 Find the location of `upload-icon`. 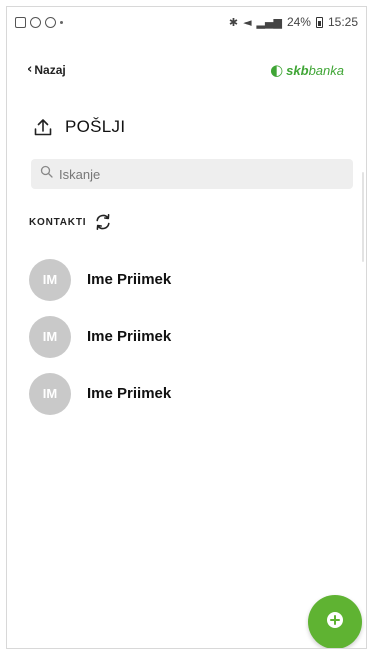

upload-icon is located at coordinates (43, 127).